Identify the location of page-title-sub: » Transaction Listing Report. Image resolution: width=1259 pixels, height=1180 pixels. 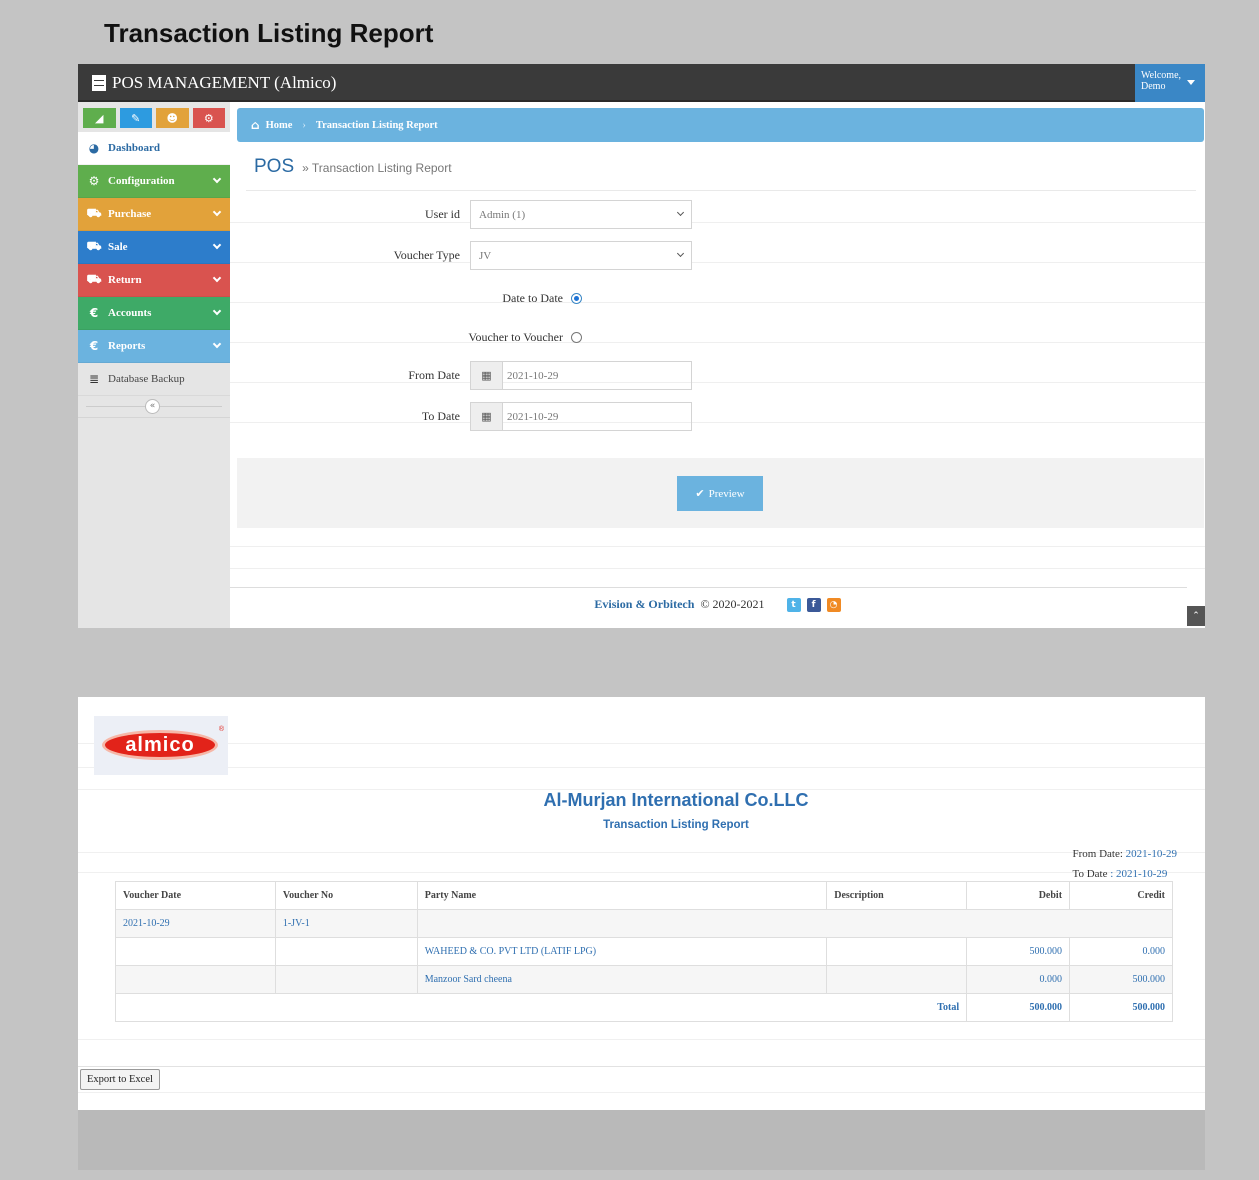
(377, 168).